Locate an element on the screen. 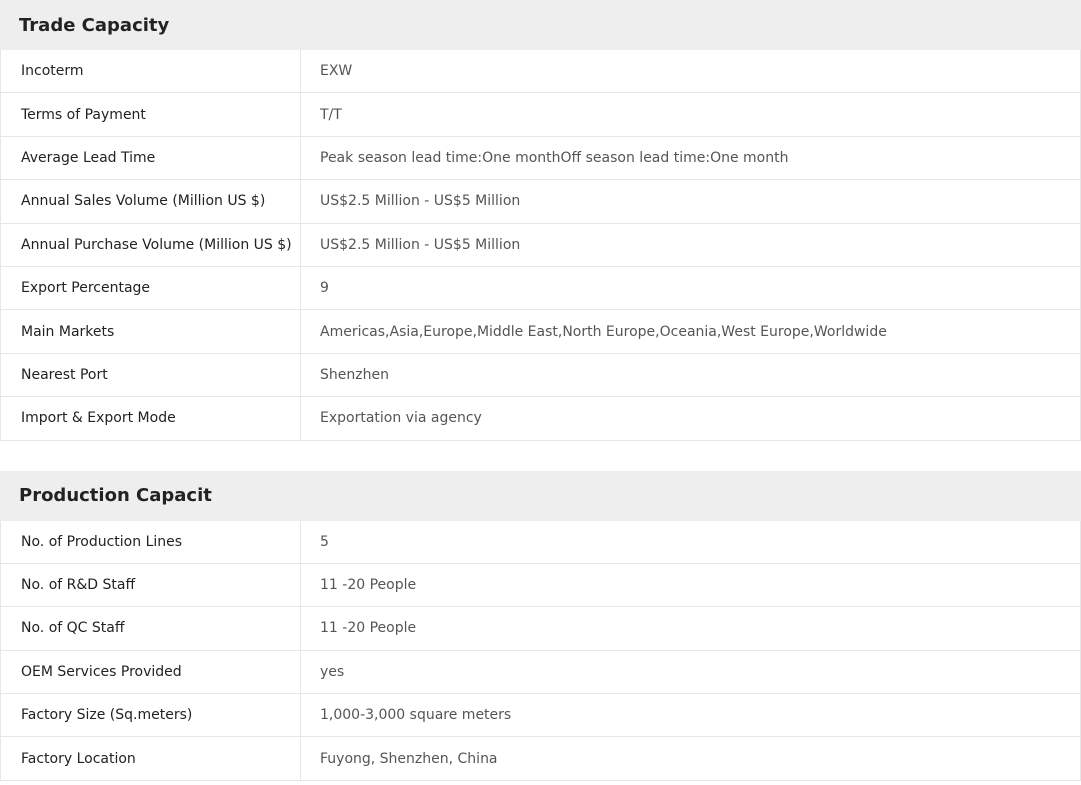  row-value: Exportation via agency is located at coordinates (401, 418).